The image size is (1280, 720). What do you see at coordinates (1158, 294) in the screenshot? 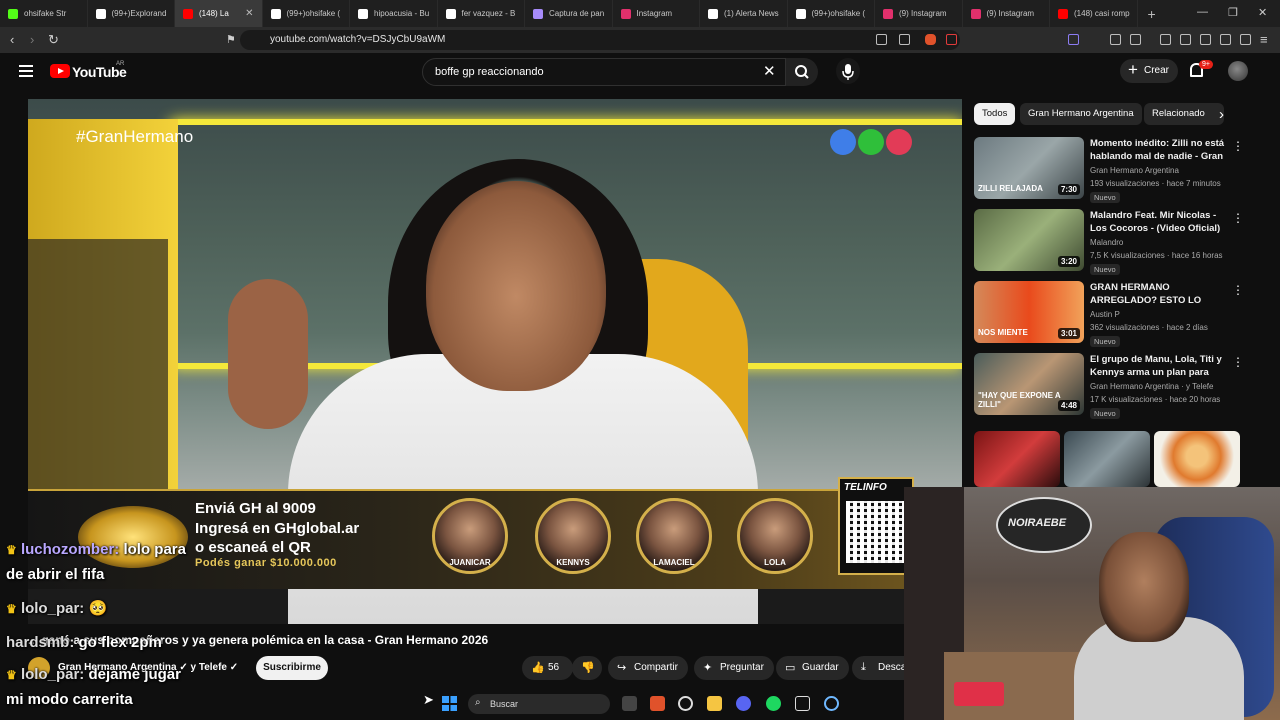
I see `recommendation-title: GRAN HERMANO ARREGLADO? ESTO LO CONFIRMA` at bounding box center [1158, 294].